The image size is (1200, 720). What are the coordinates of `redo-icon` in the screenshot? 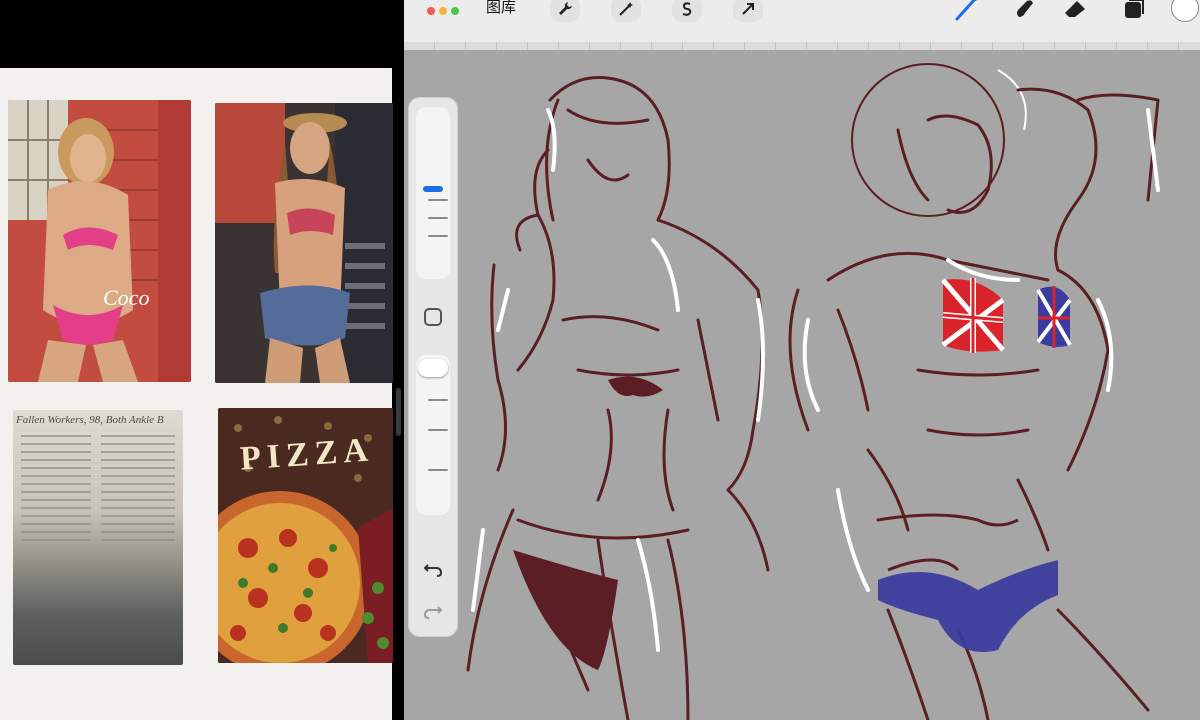 It's located at (433, 612).